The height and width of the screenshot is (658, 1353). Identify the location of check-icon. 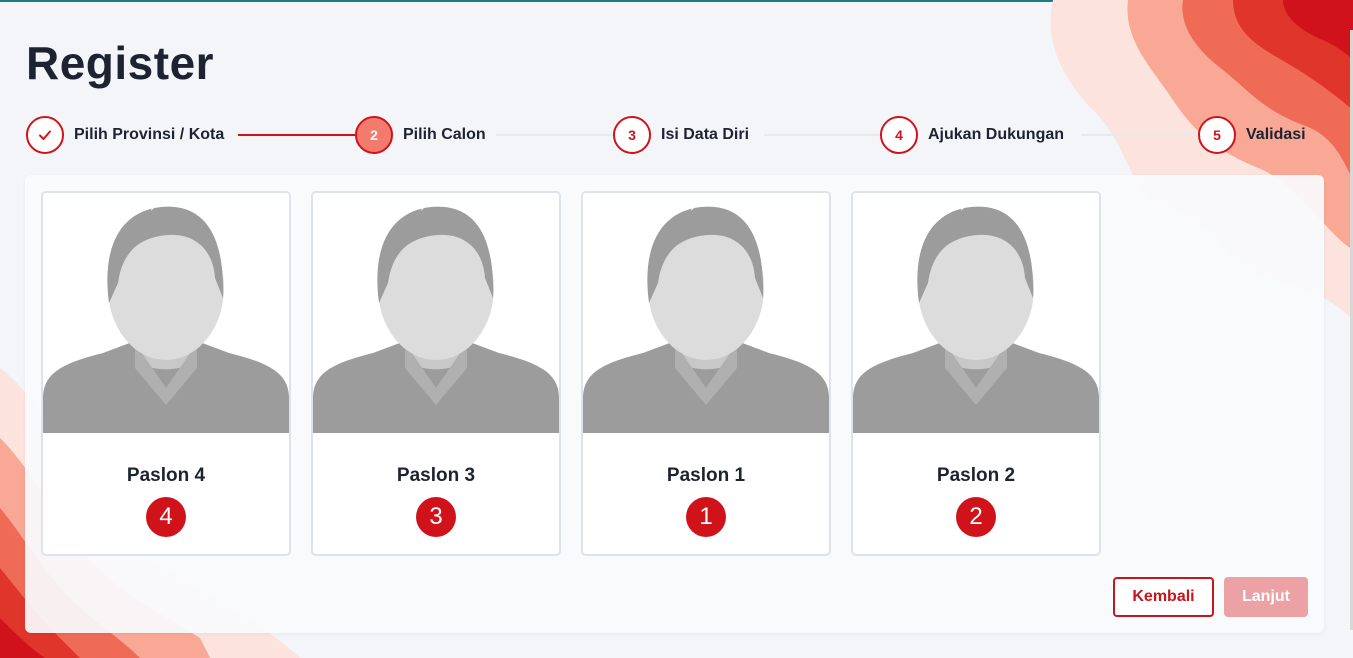
(45, 135).